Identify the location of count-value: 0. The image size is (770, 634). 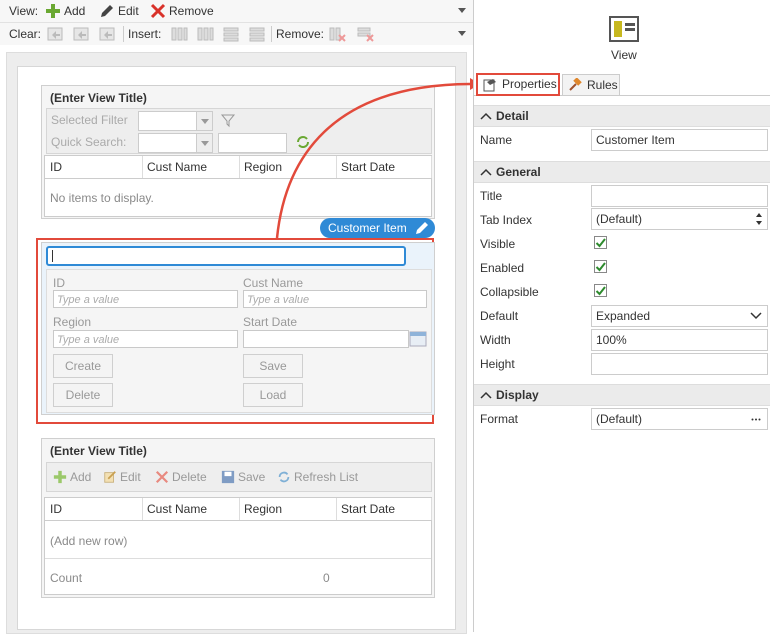
(326, 578).